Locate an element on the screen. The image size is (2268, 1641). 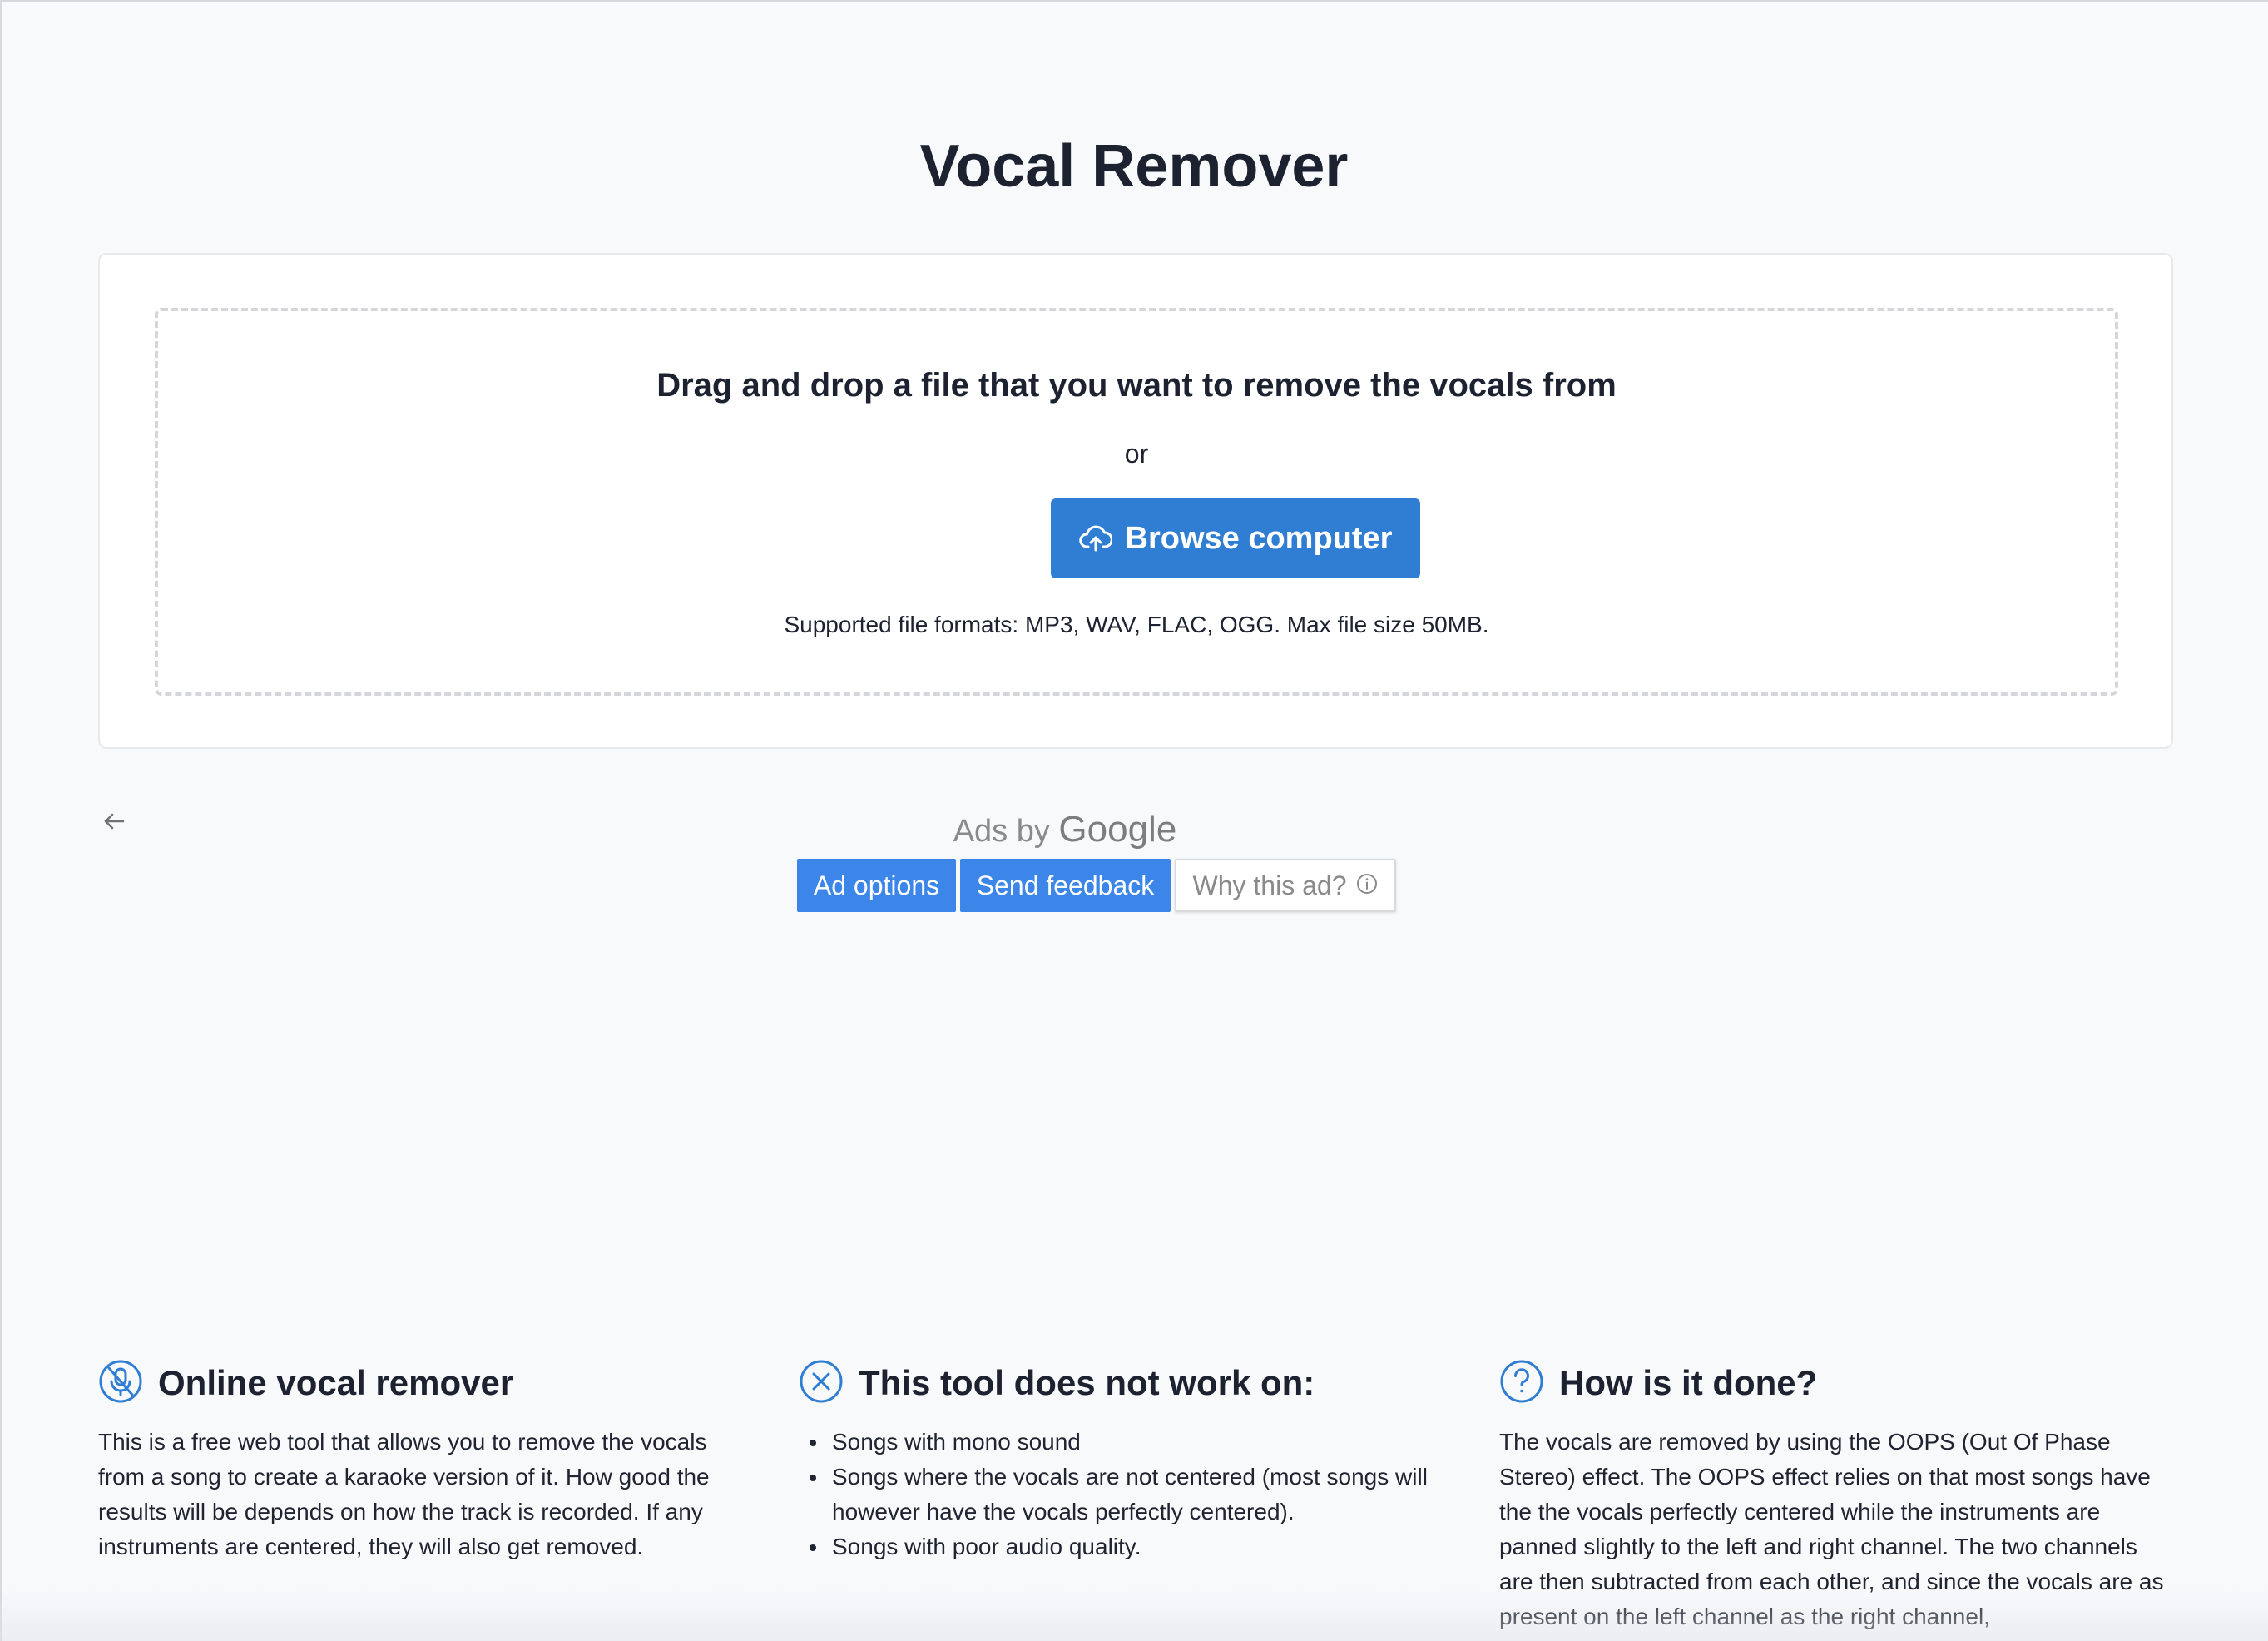
browse-computer-button: Browse computer is located at coordinates (1235, 538).